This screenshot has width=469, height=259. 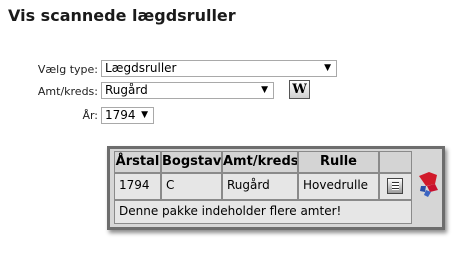 I want to click on year-select: 1794 ▼, so click(x=127, y=115).